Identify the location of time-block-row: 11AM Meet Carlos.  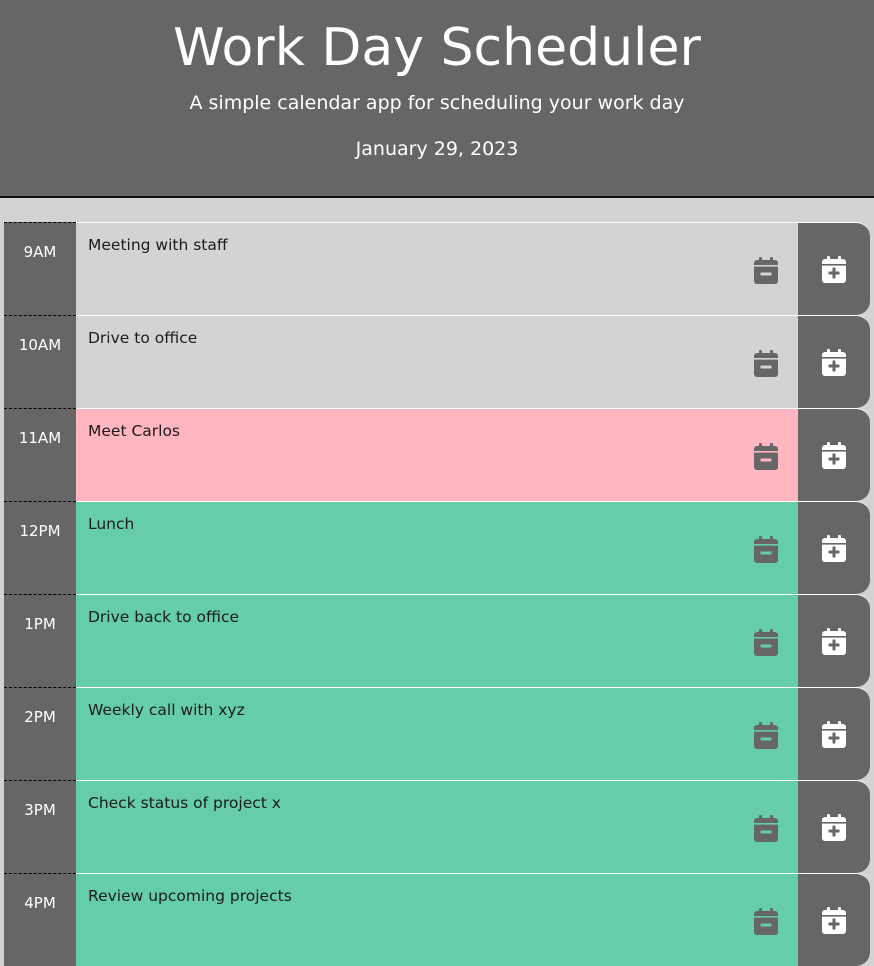
(437, 454).